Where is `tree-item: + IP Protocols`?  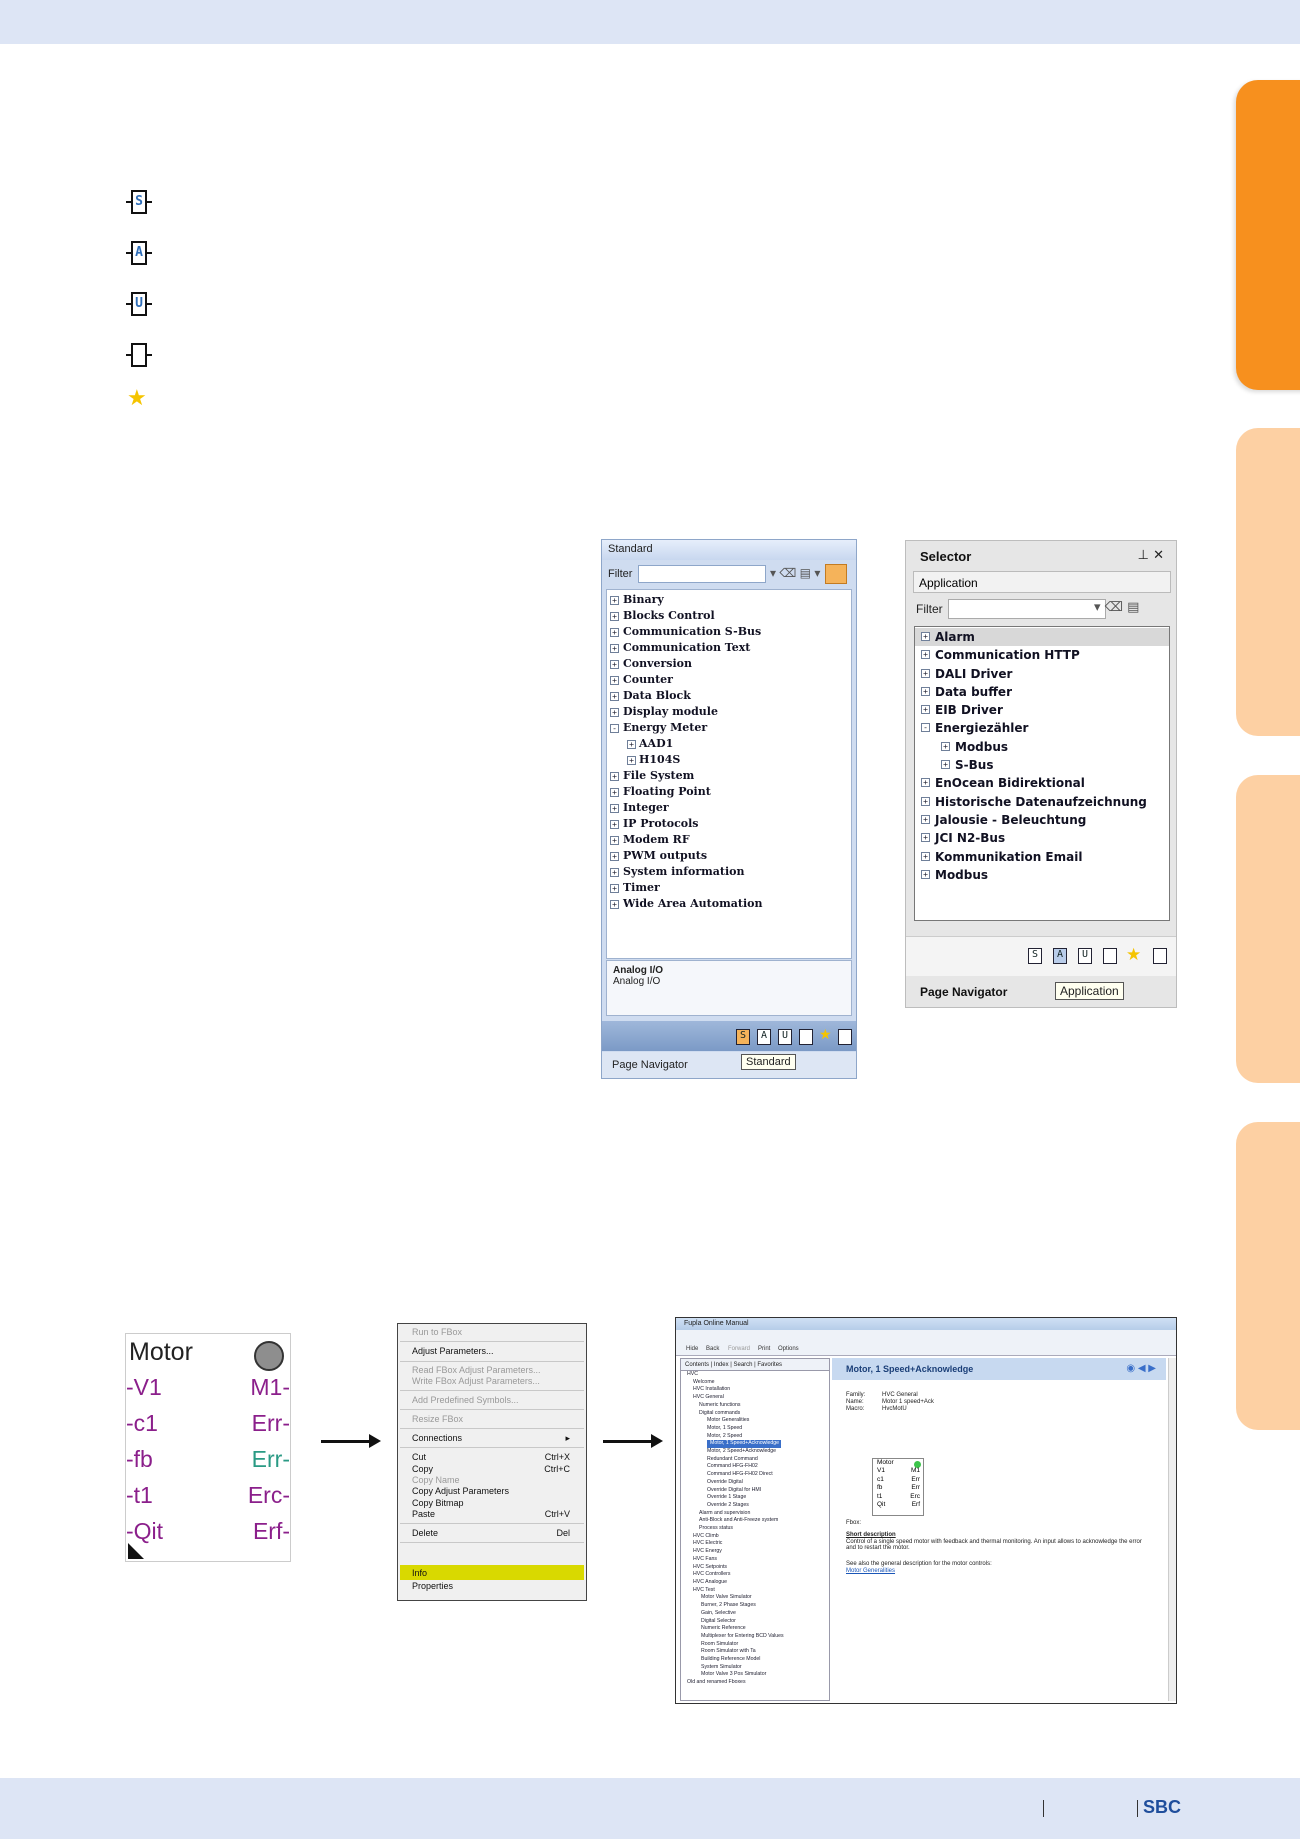 tree-item: + IP Protocols is located at coordinates (729, 824).